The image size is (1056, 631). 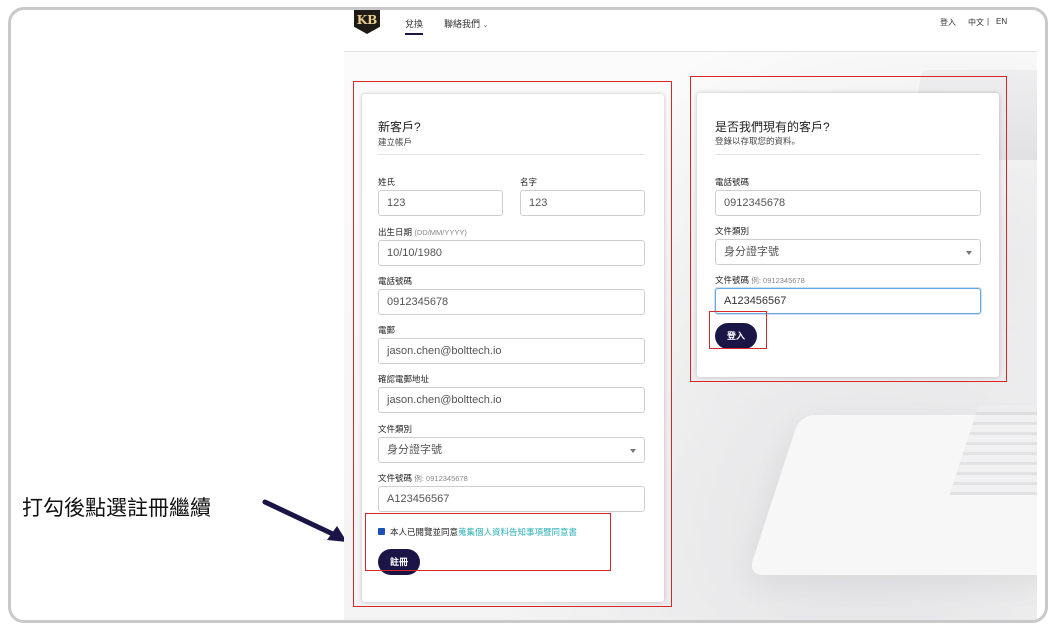 I want to click on annotation-instruction: 打勾後點選註冊繼續, so click(x=116, y=508).